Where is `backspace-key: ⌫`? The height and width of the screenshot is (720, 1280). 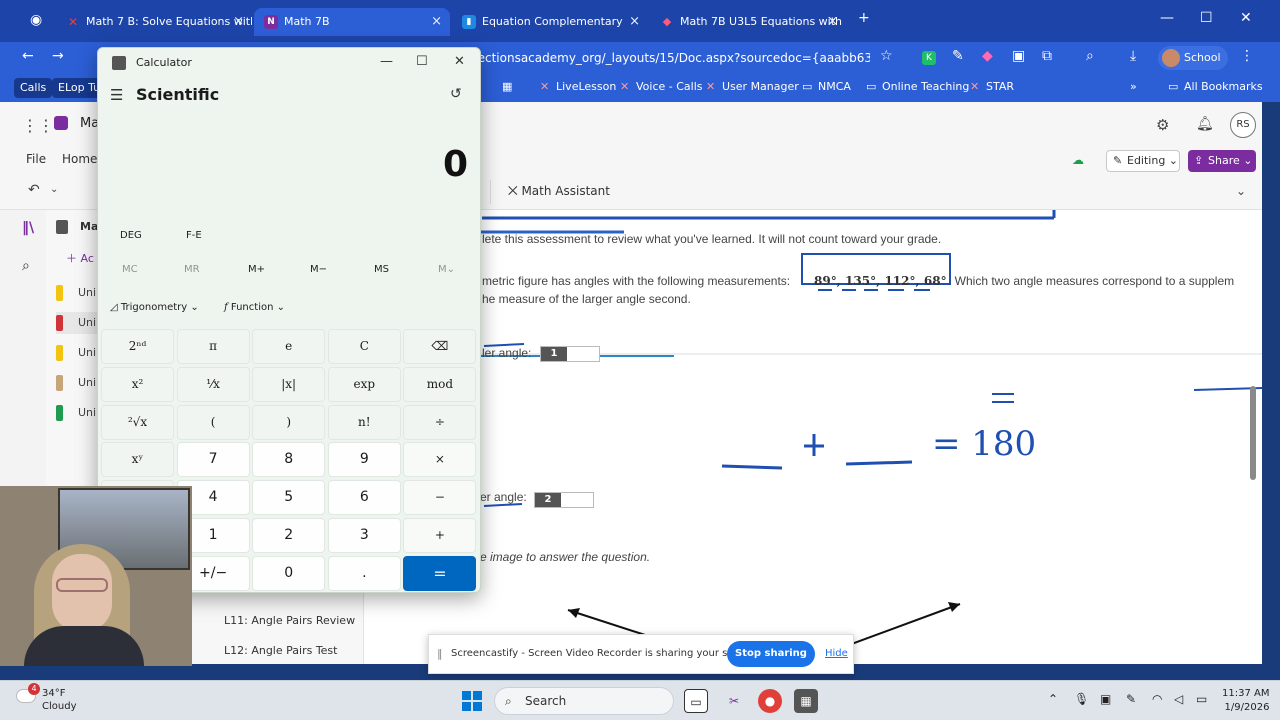
backspace-key: ⌫ is located at coordinates (440, 346).